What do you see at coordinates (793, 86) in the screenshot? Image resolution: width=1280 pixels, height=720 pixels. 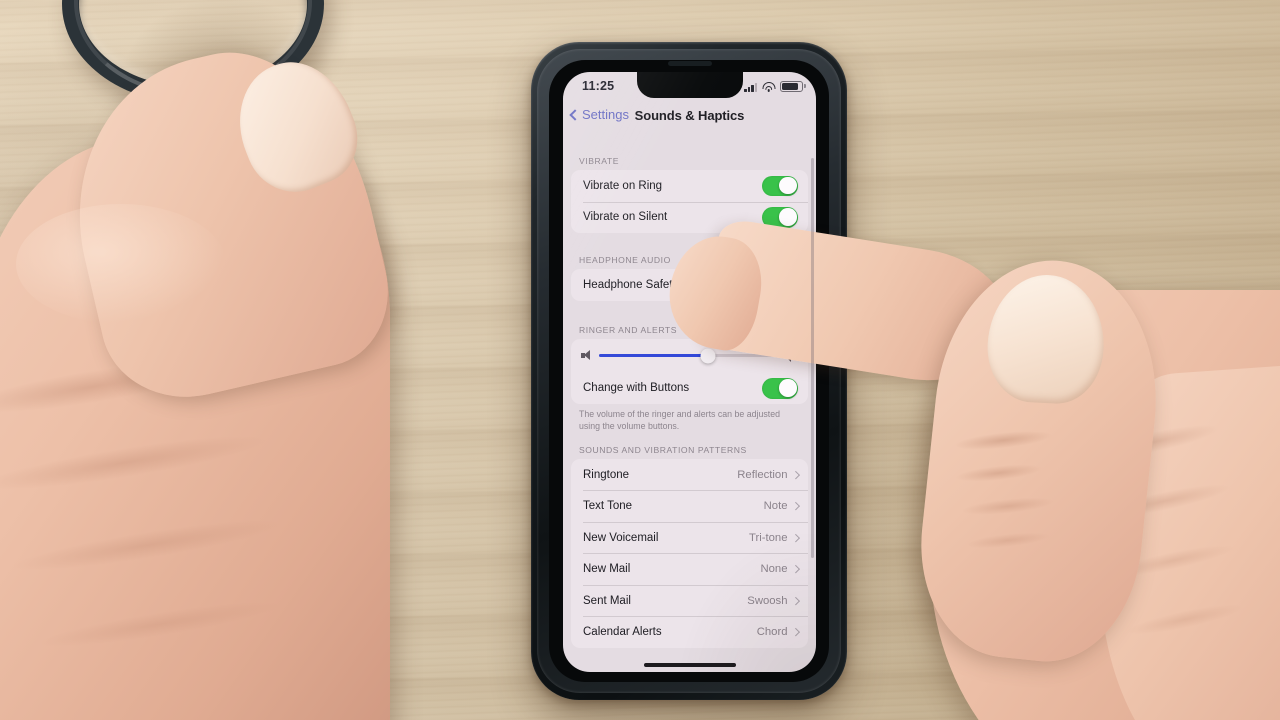 I see `battery-icon` at bounding box center [793, 86].